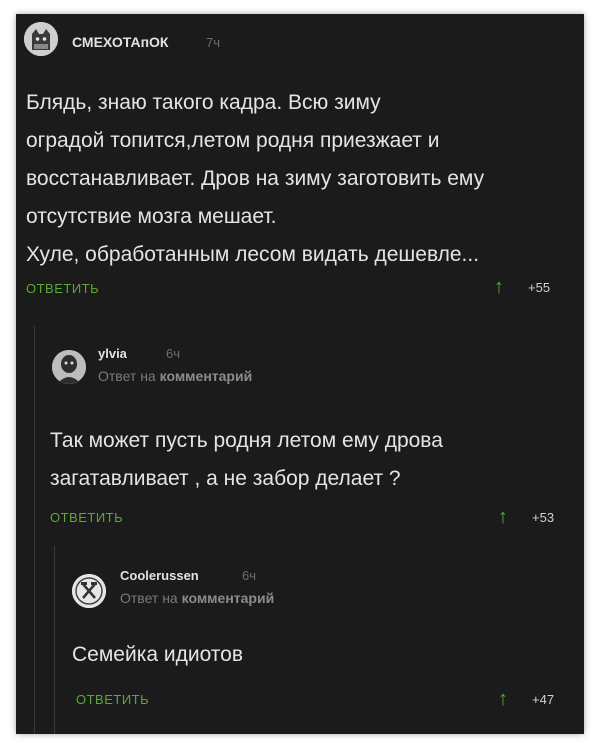 The image size is (600, 748). I want to click on masked-figure-avatar-icon, so click(69, 367).